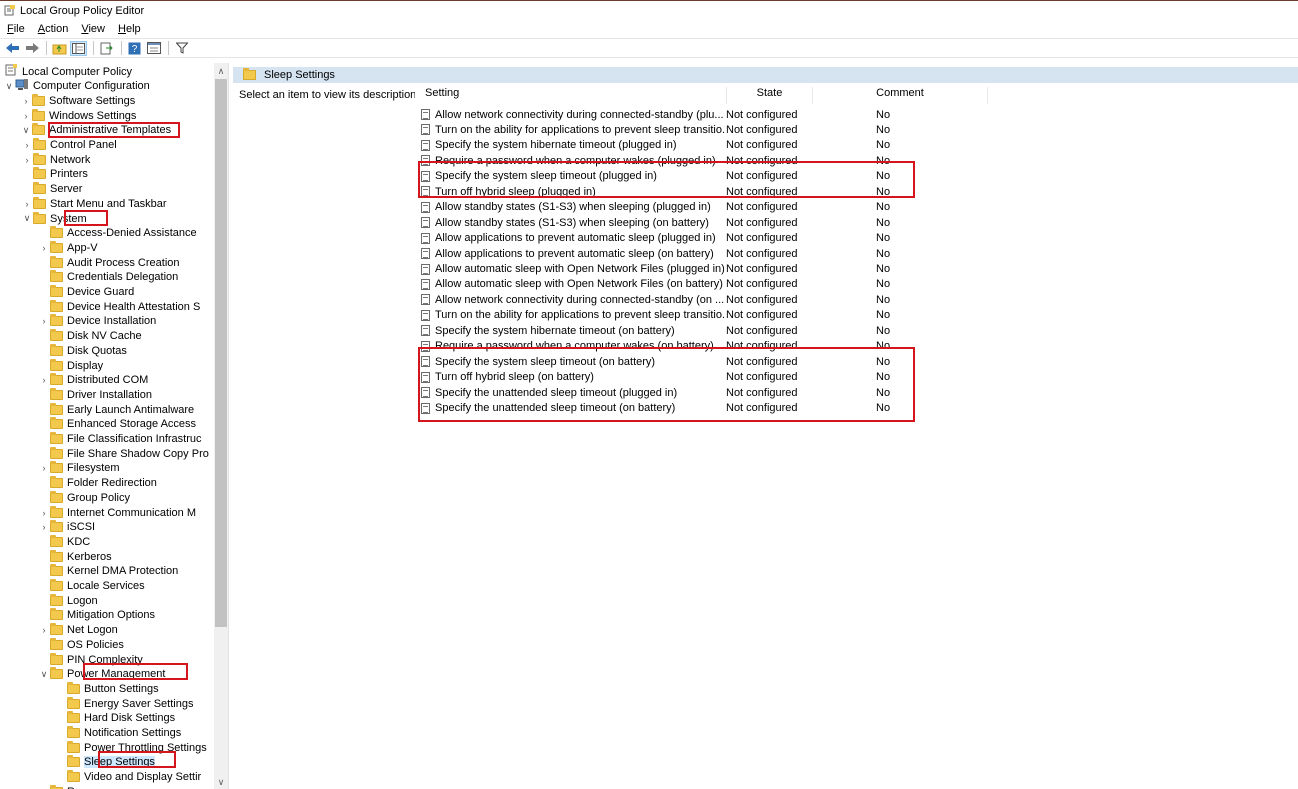 The height and width of the screenshot is (789, 1298). What do you see at coordinates (53, 29) in the screenshot?
I see `menu-action: Action` at bounding box center [53, 29].